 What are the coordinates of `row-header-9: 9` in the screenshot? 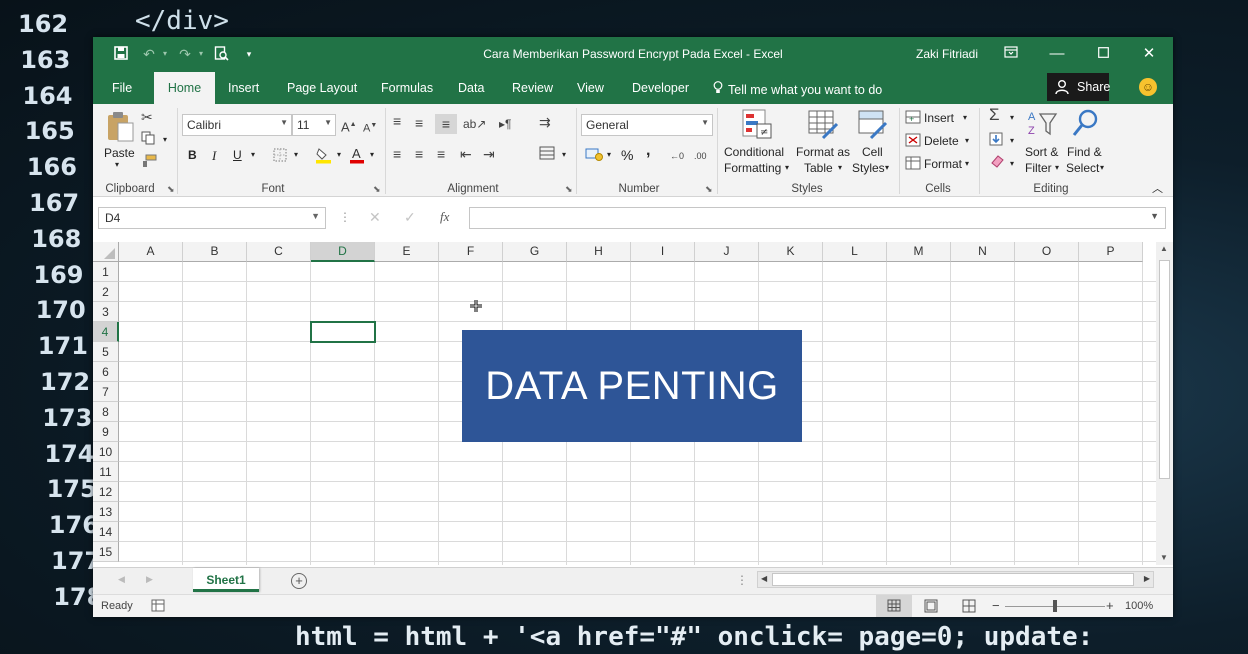 It's located at (106, 432).